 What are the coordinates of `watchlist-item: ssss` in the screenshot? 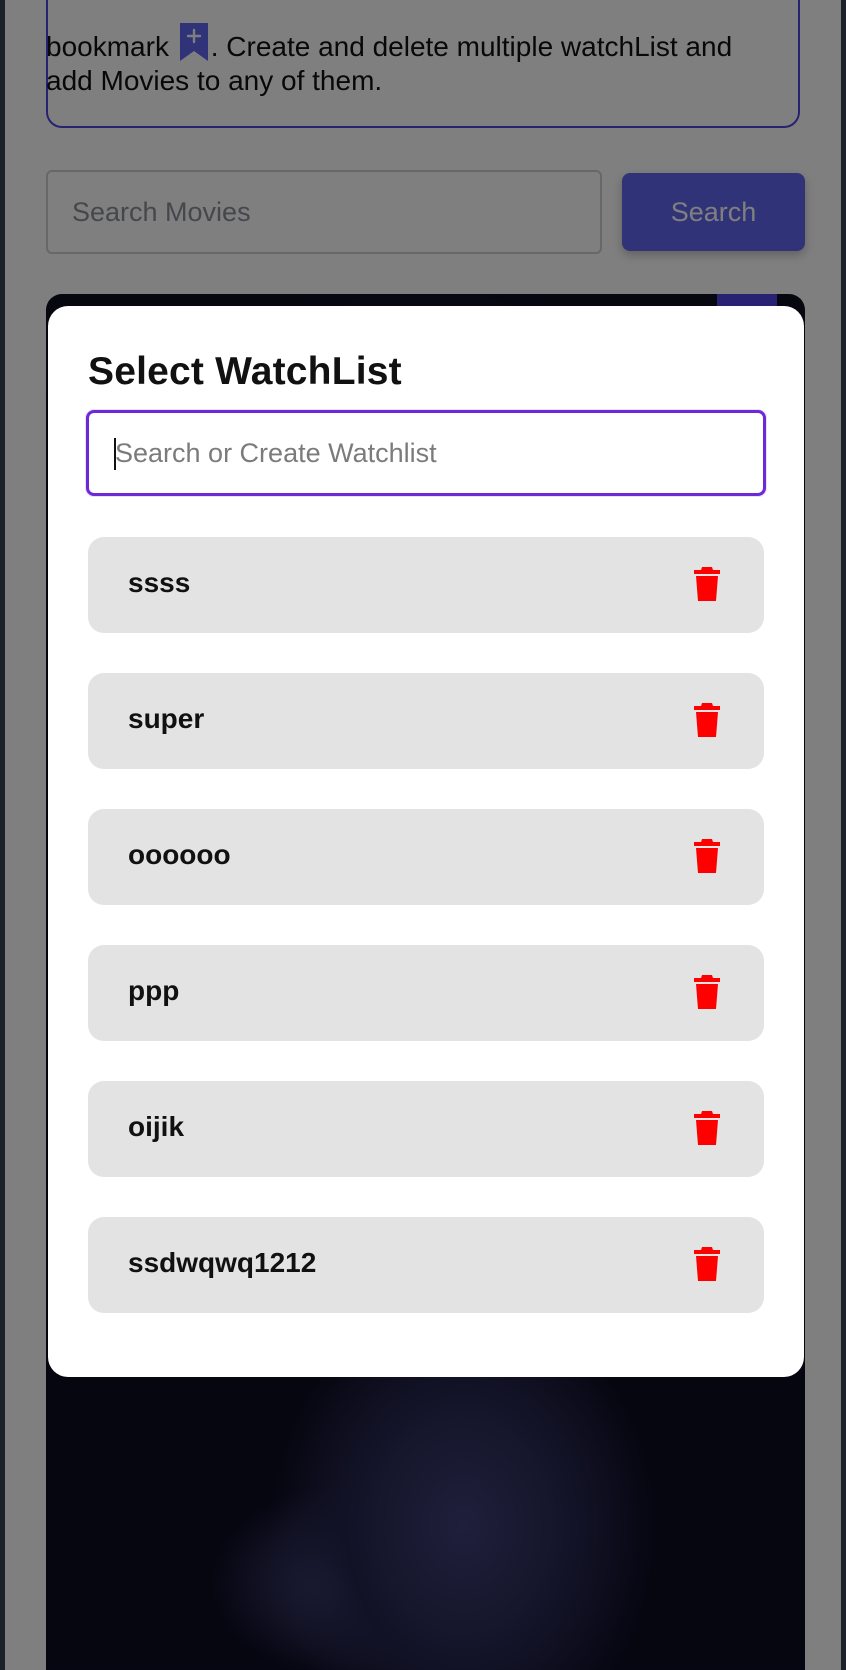 It's located at (426, 585).